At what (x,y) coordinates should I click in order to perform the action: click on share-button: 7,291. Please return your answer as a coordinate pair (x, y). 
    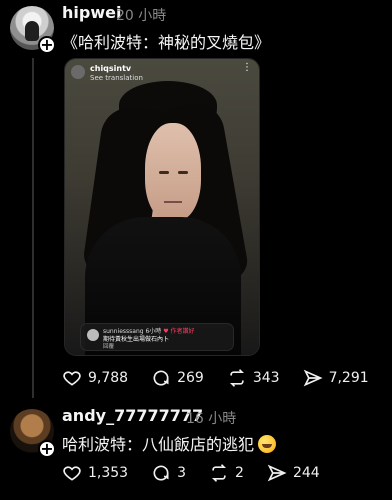
    Looking at the image, I should click on (336, 378).